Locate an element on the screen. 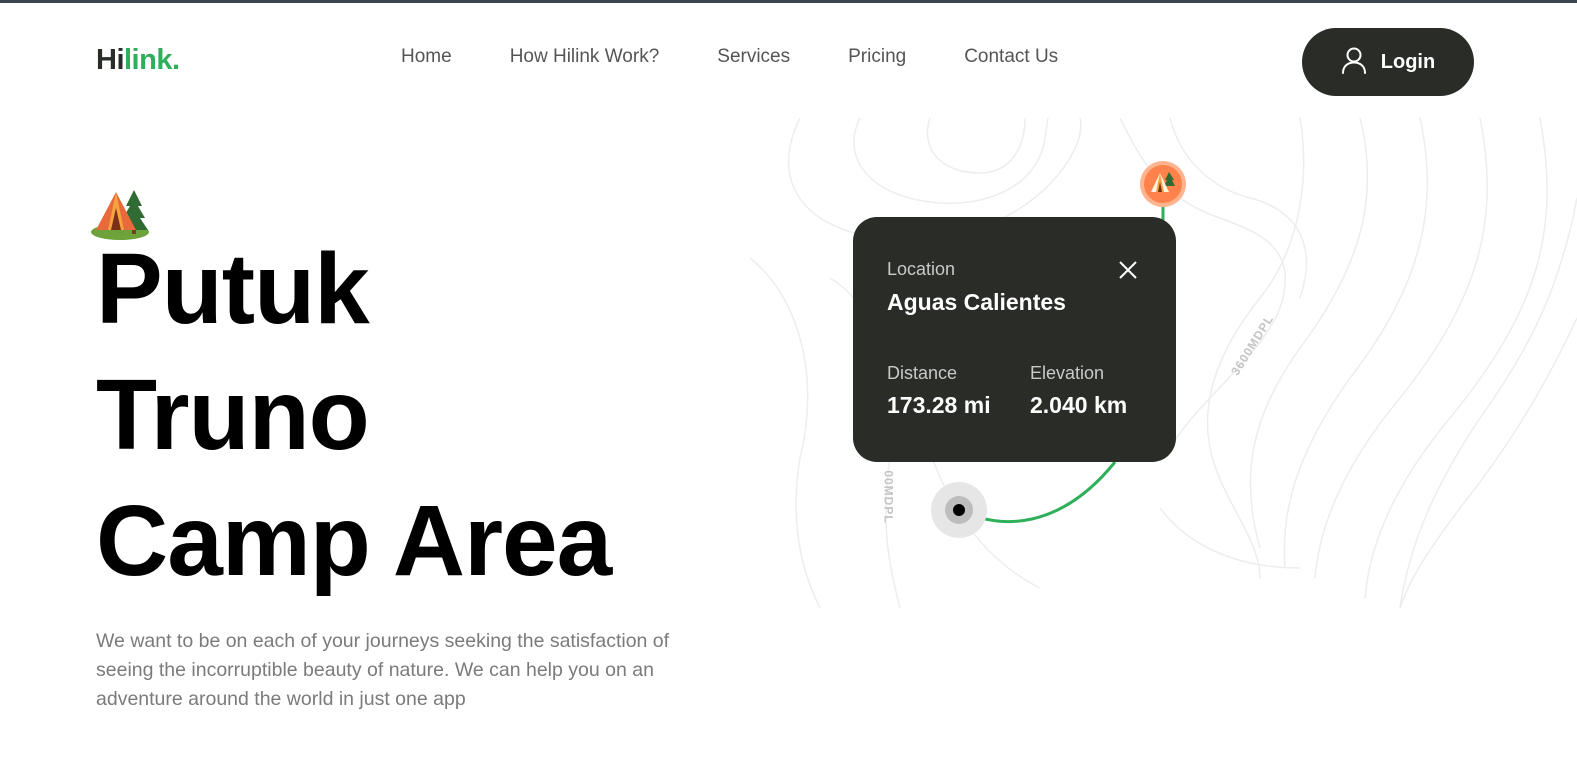 This screenshot has height=759, width=1577. location-label: Location is located at coordinates (921, 269).